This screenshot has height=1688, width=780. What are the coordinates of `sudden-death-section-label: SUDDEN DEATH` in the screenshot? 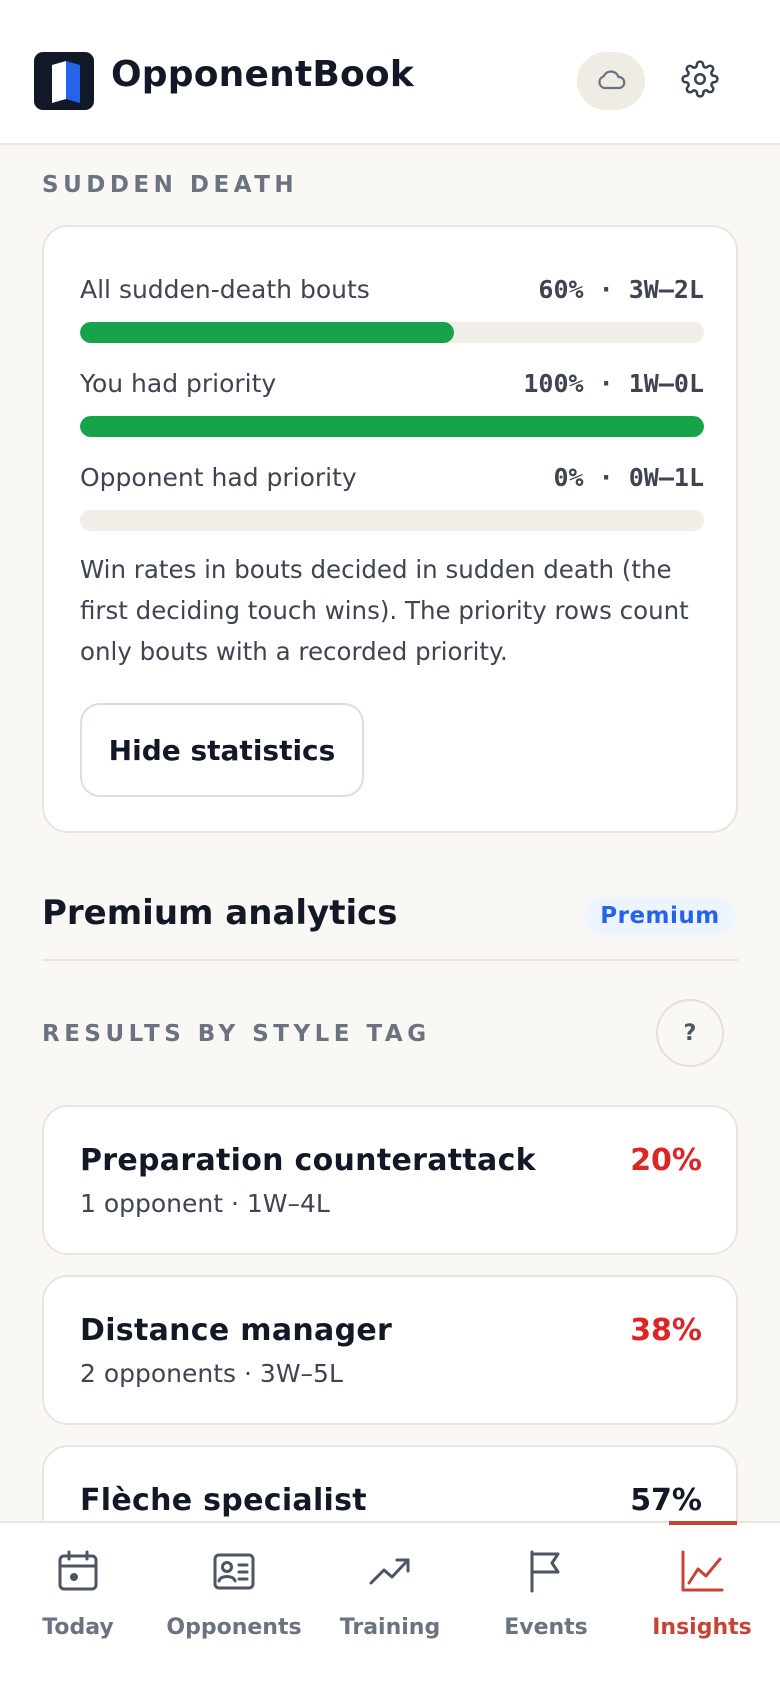 It's located at (170, 185).